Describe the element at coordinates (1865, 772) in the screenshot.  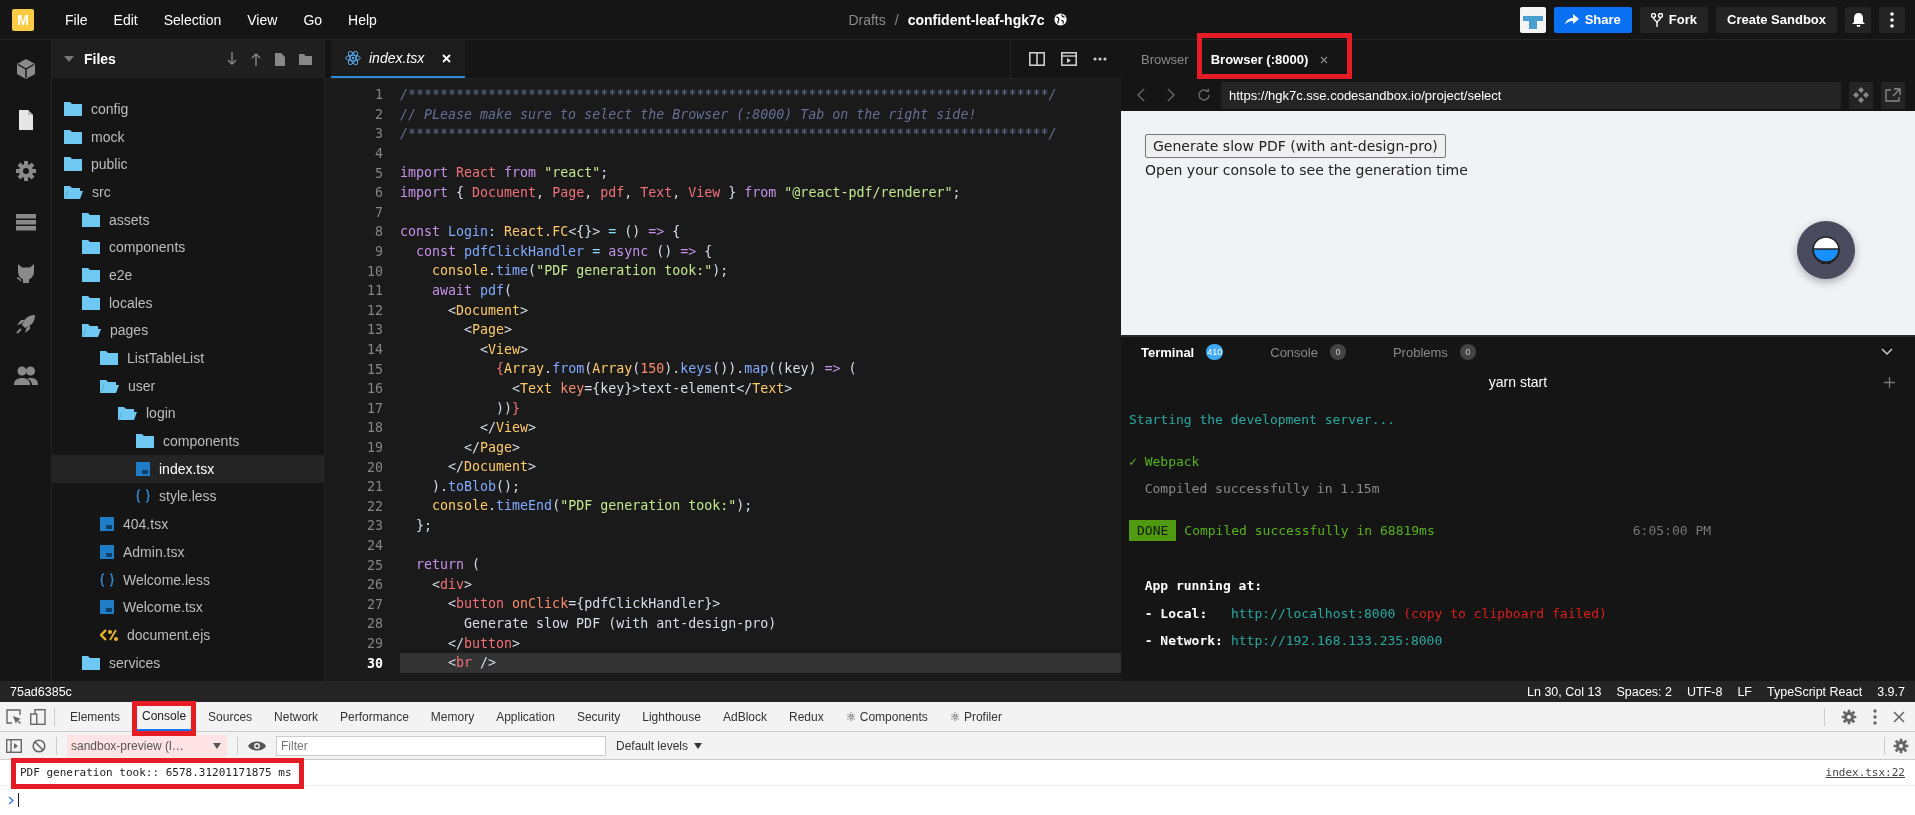
I see `source-link: index.tsx:22` at that location.